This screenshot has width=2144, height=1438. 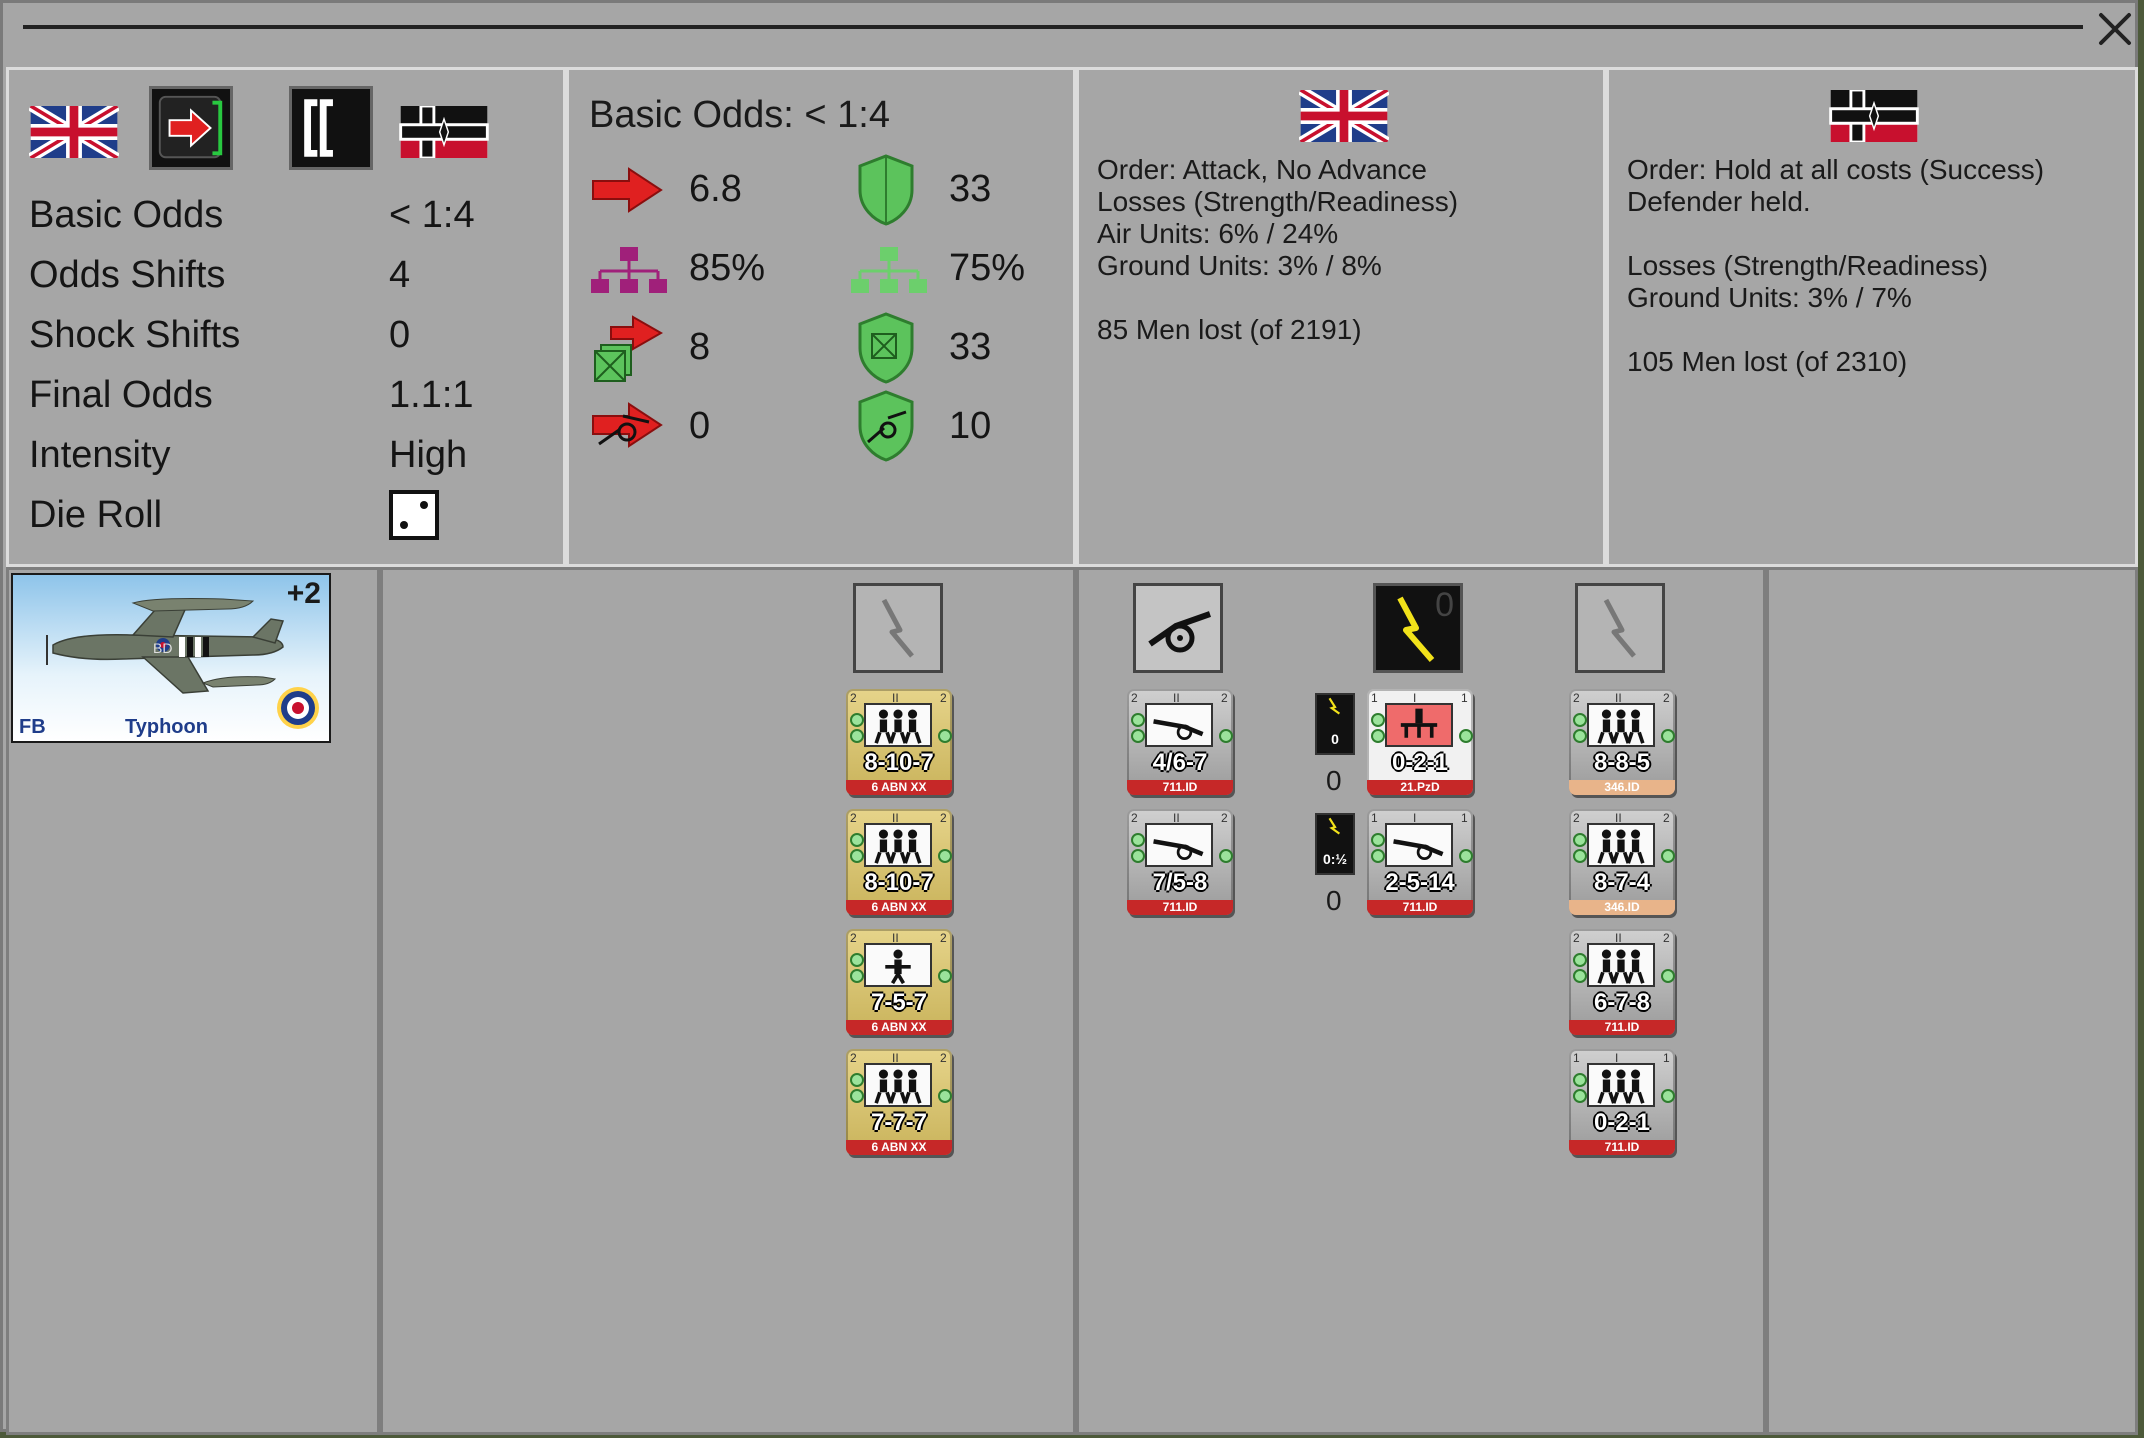 What do you see at coordinates (899, 882) in the screenshot?
I see `unit-strength: 8-10-7` at bounding box center [899, 882].